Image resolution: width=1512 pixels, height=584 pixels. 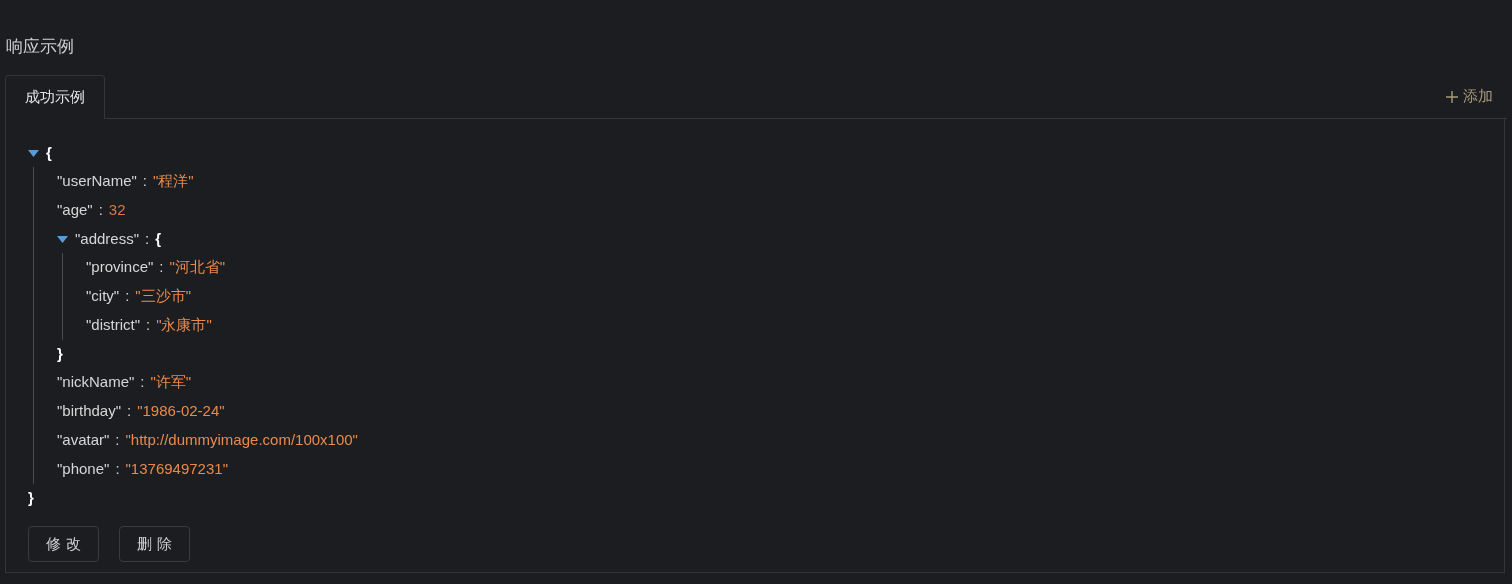 I want to click on json-value: "许军", so click(x=171, y=382).